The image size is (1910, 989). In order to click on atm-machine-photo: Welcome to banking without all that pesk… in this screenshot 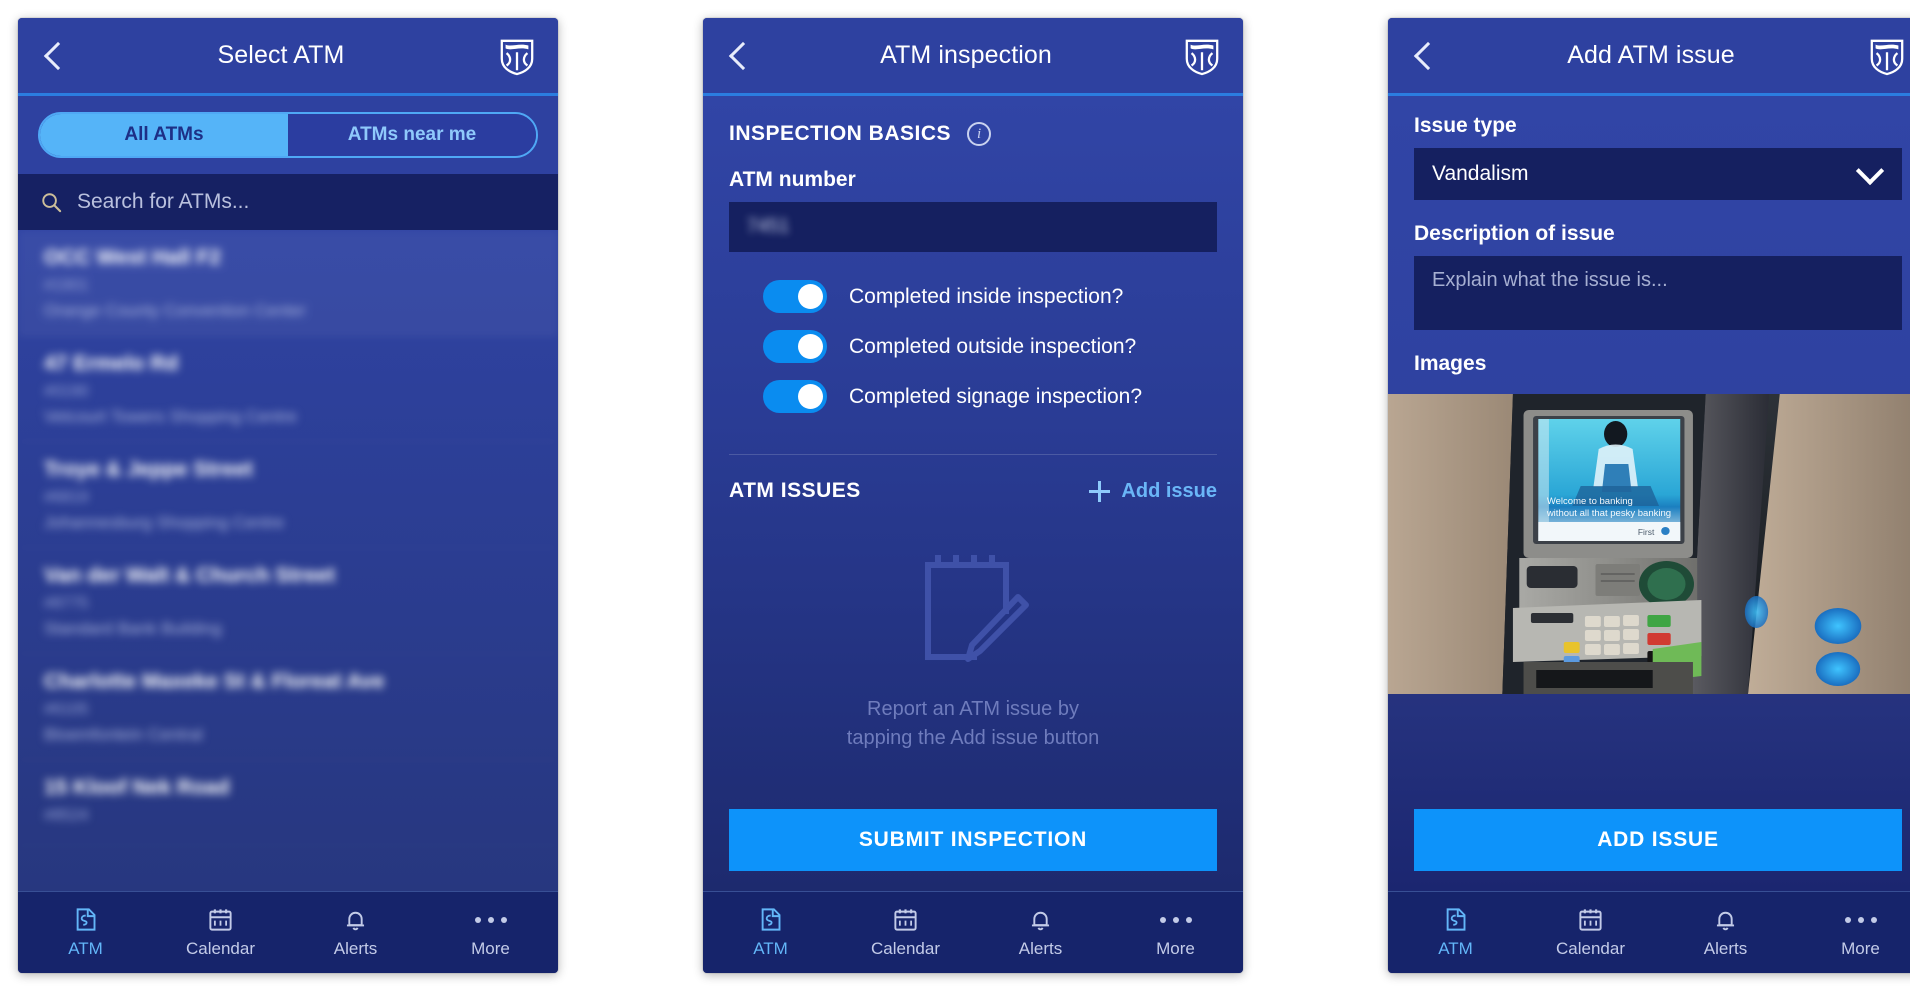, I will do `click(1649, 544)`.